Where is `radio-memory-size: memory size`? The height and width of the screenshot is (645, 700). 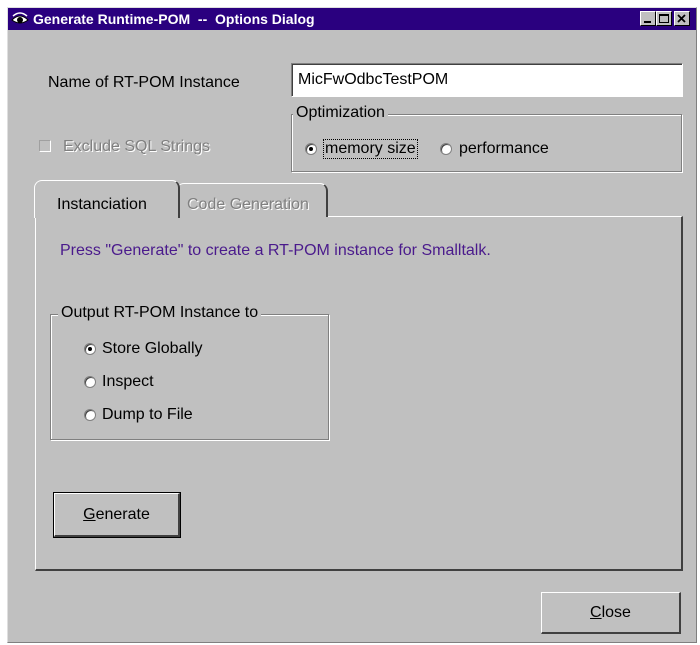 radio-memory-size: memory size is located at coordinates (368, 149).